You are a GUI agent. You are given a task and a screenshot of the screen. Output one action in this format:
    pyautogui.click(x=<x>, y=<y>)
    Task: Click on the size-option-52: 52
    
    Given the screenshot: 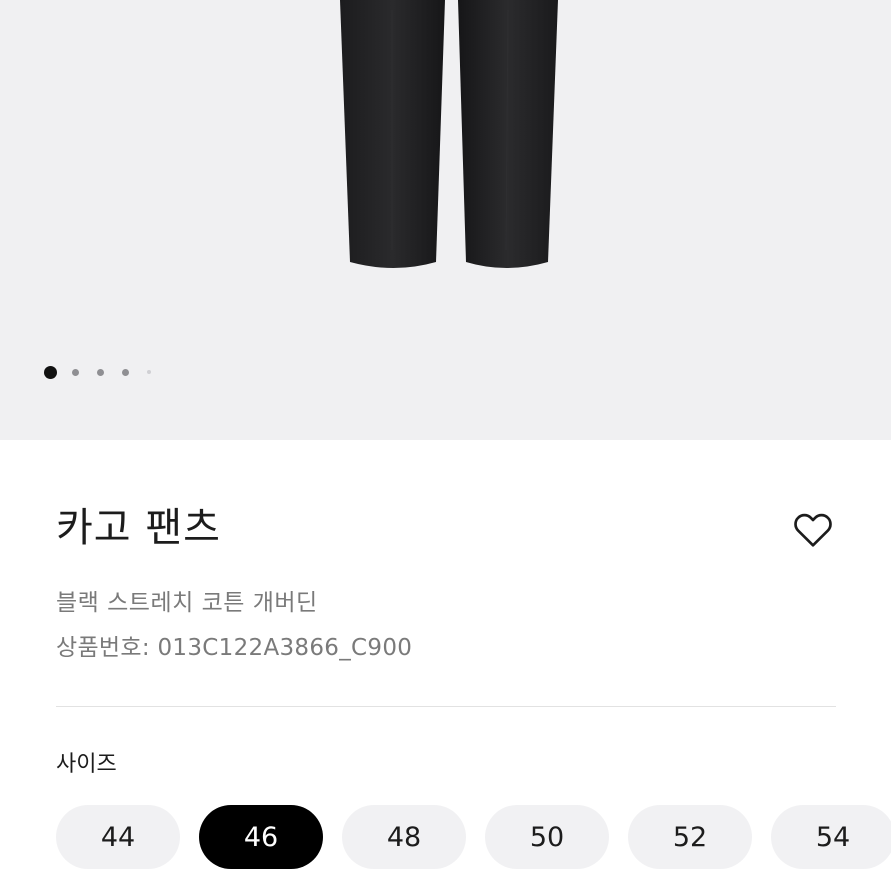 What is the action you would take?
    pyautogui.click(x=690, y=837)
    